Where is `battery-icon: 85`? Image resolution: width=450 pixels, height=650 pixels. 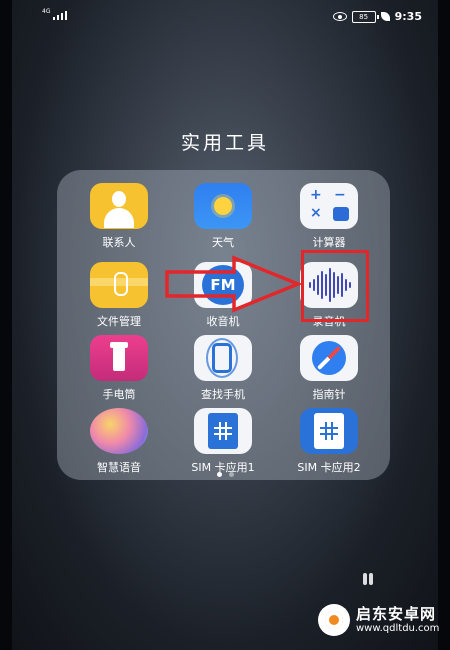
battery-icon: 85 is located at coordinates (365, 16).